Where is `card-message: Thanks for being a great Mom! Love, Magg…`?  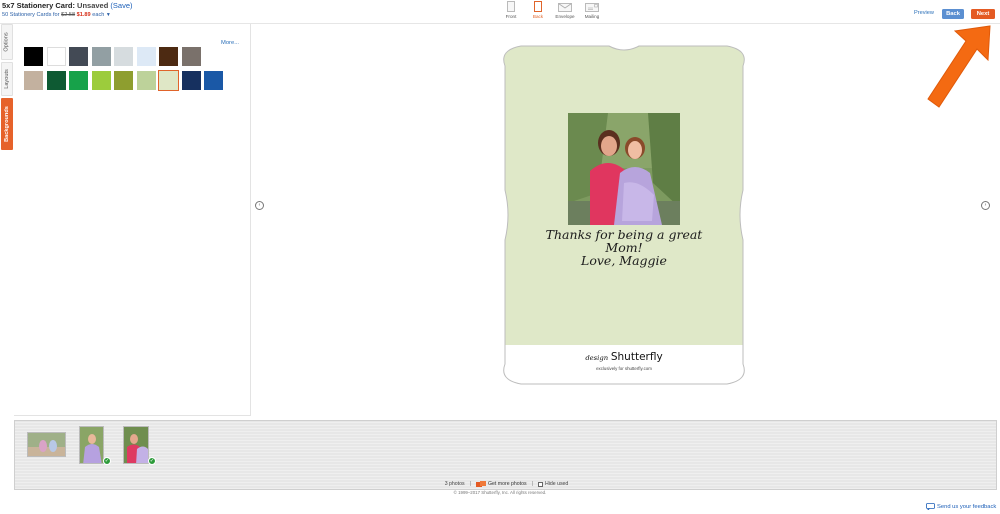 card-message: Thanks for being a great Mom! Love, Magg… is located at coordinates (624, 247).